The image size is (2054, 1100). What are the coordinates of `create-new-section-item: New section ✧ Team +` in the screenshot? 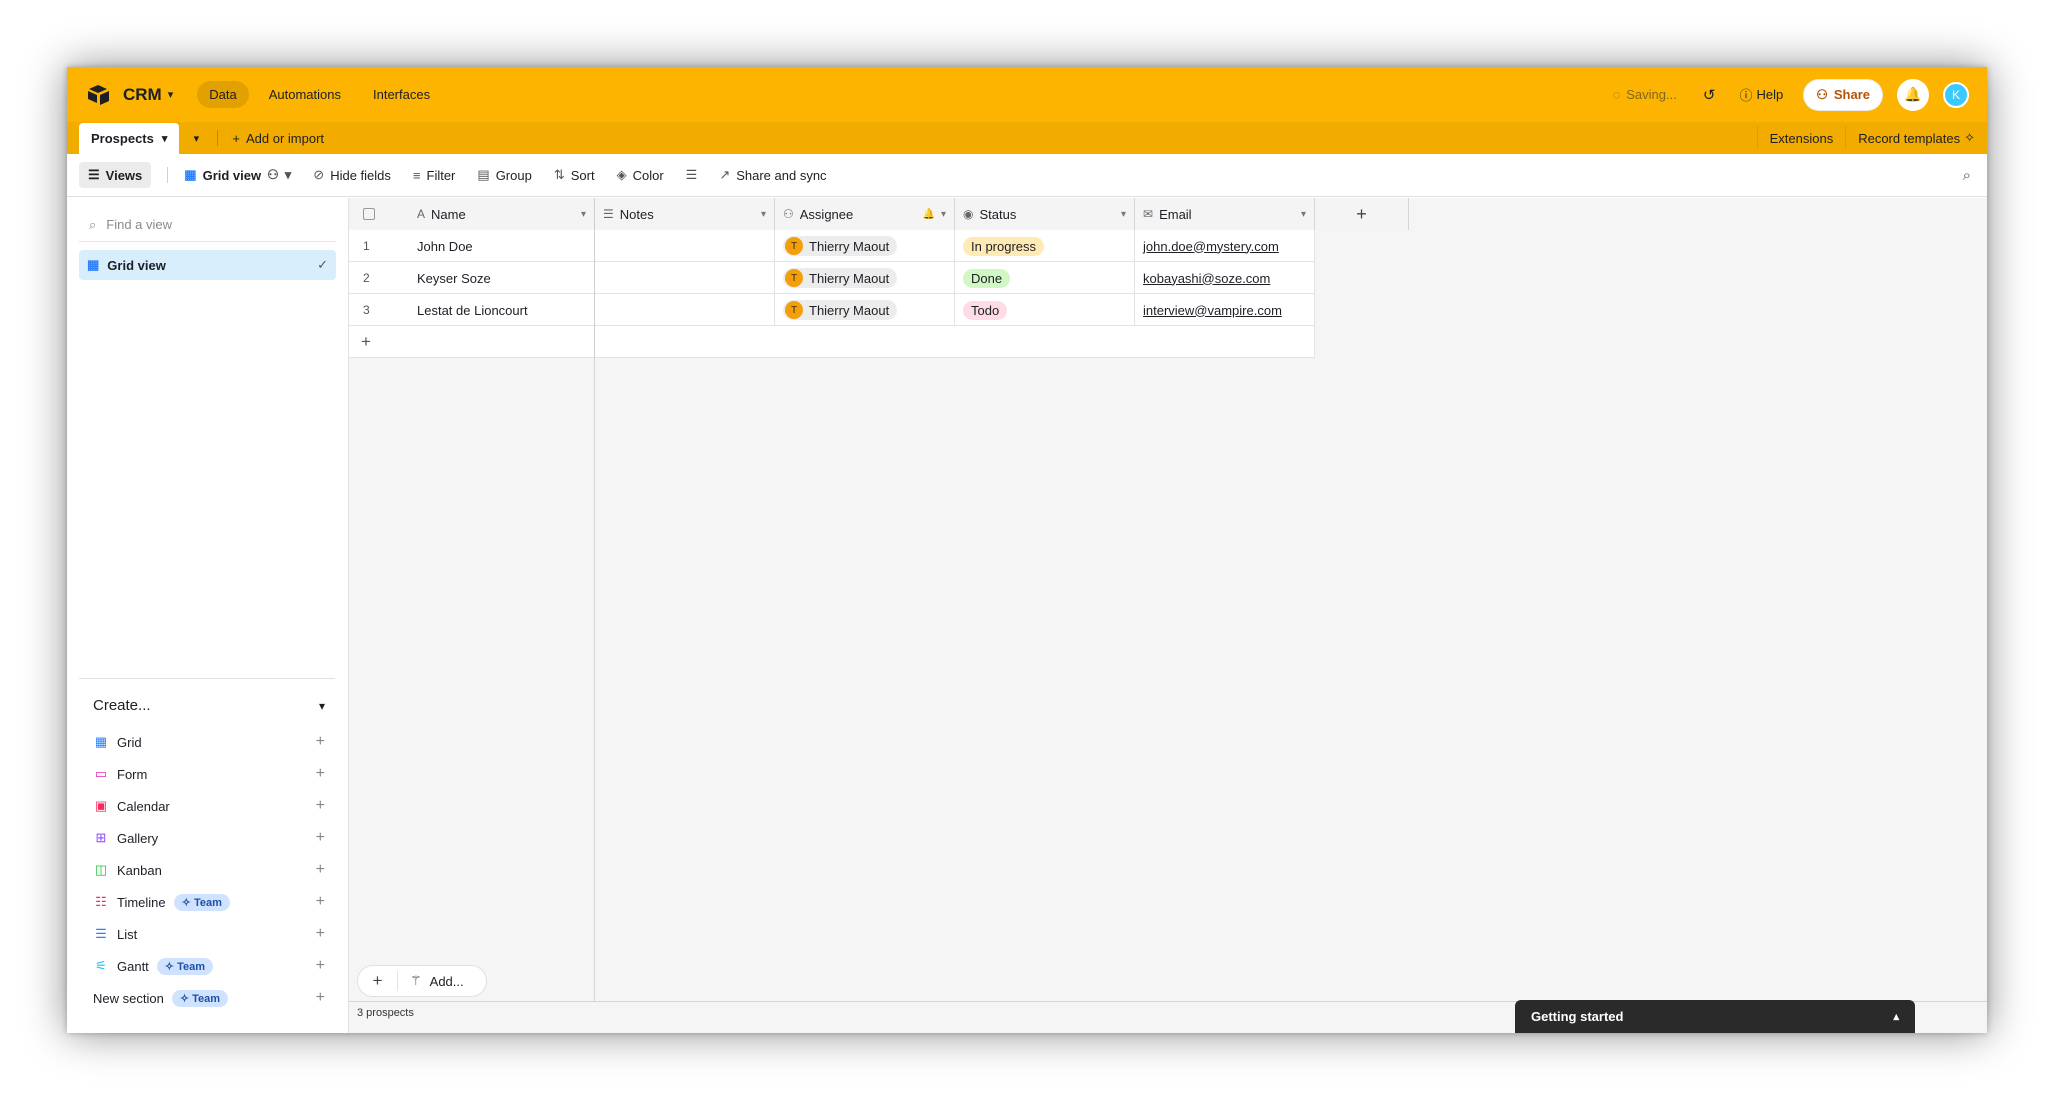 It's located at (207, 998).